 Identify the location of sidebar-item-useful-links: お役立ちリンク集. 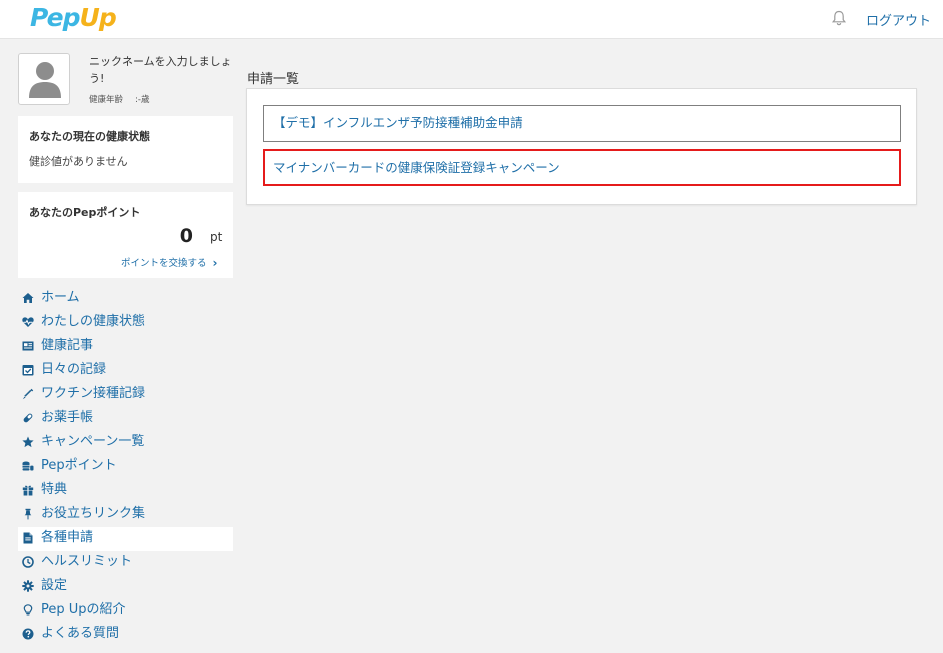
(125, 515).